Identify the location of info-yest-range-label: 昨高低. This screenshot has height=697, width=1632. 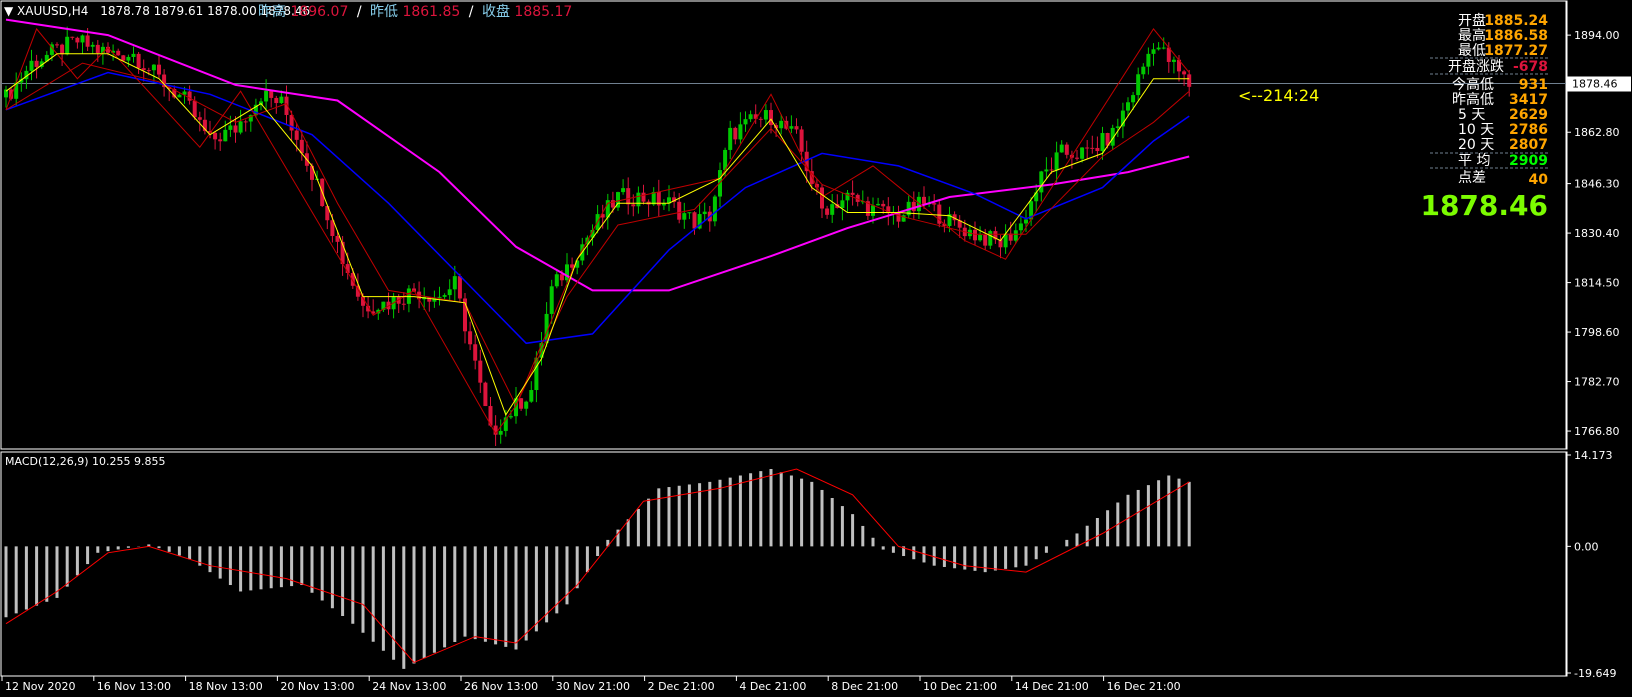
(1473, 99).